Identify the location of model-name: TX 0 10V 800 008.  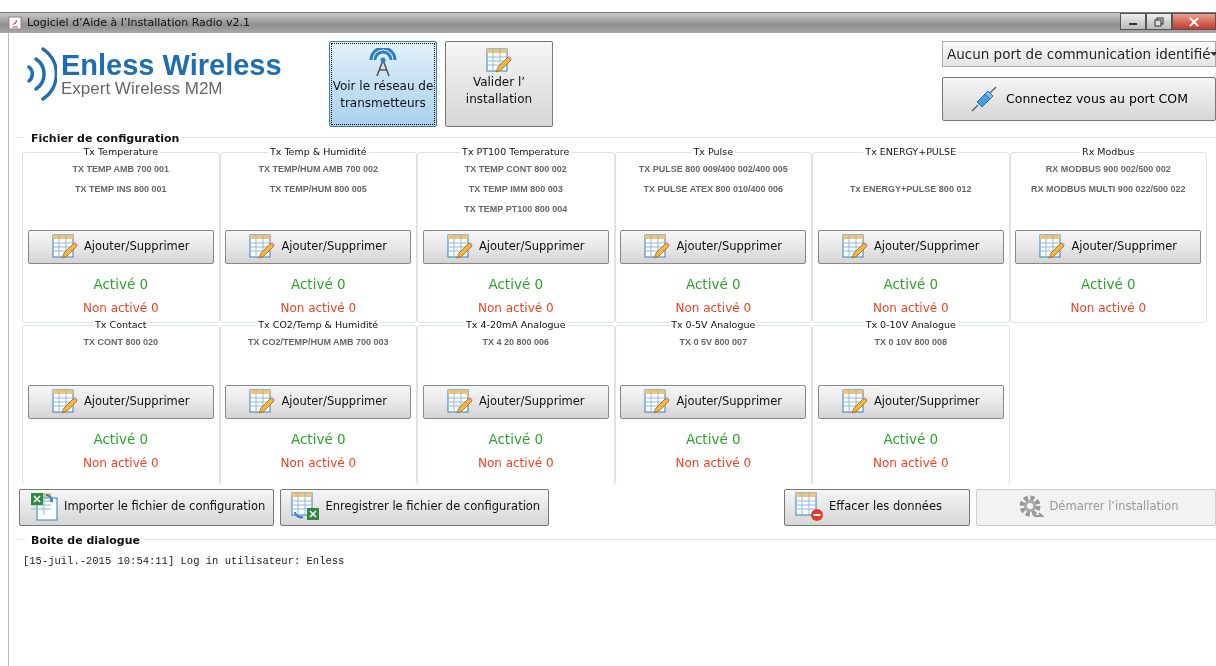
(911, 342).